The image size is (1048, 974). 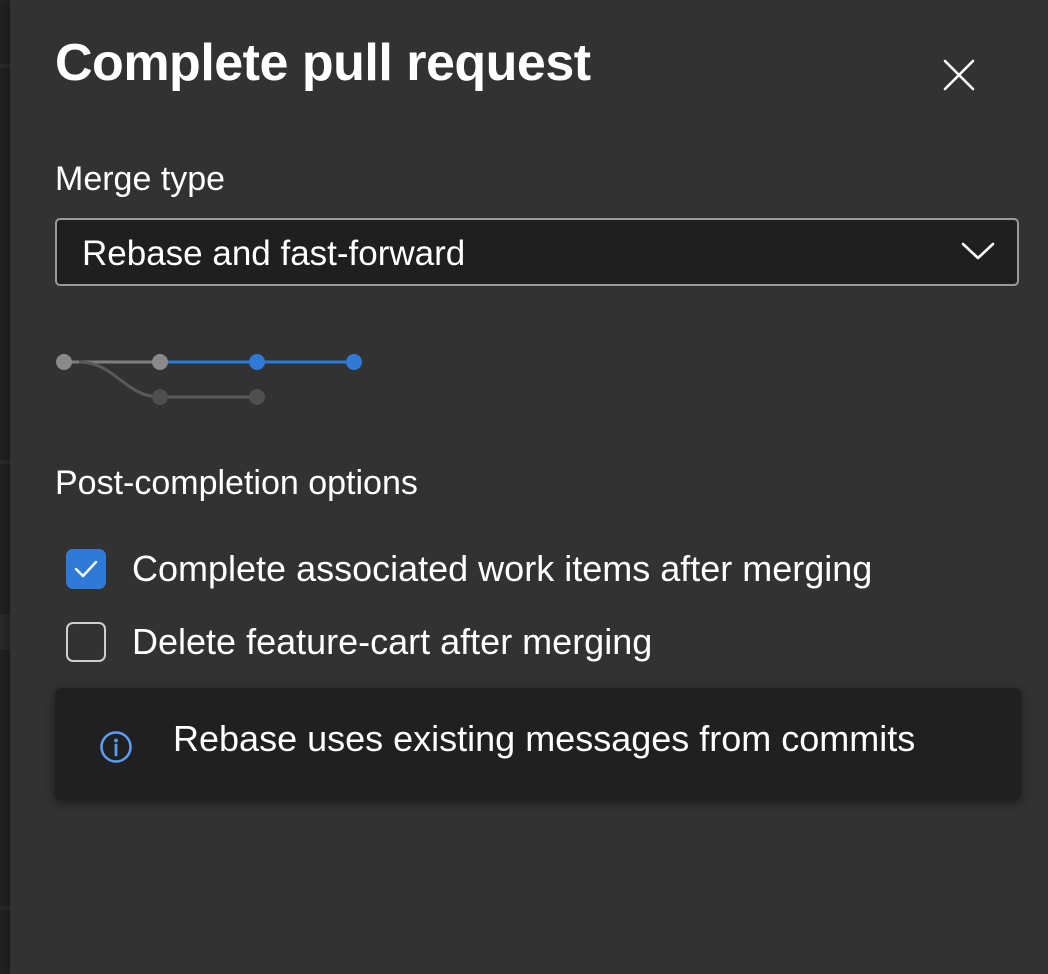 I want to click on merge-type-value: Rebase and fast-forward, so click(x=274, y=253).